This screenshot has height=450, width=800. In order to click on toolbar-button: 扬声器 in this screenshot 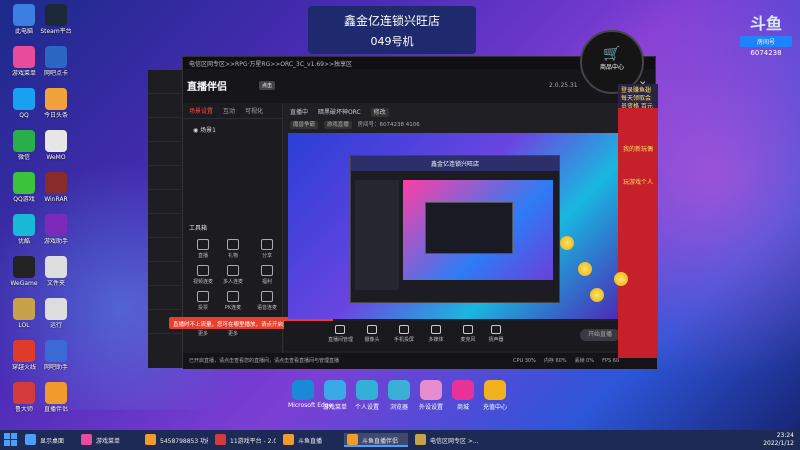, I will do `click(496, 334)`.